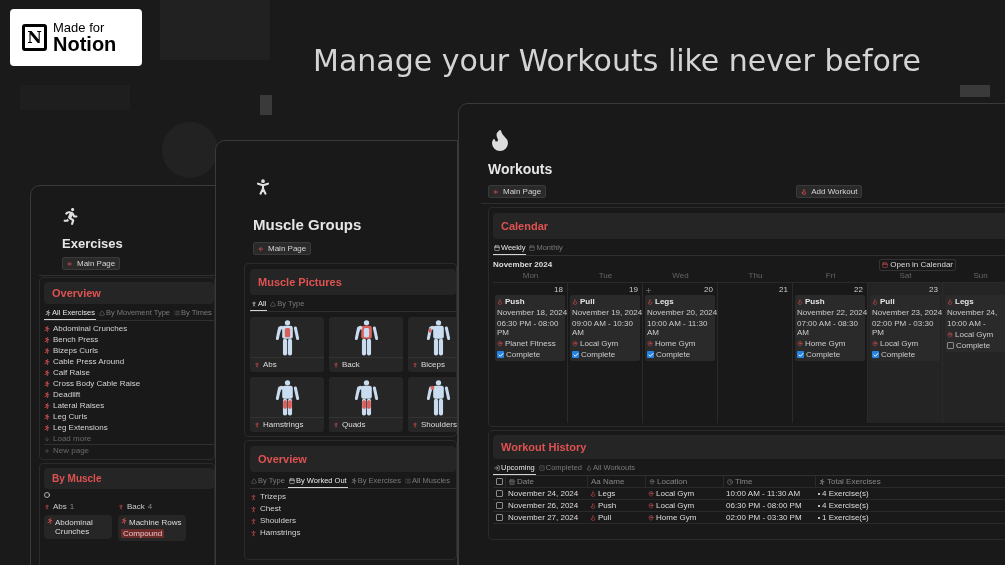  What do you see at coordinates (857, 481) in the screenshot?
I see `column-header: Total Exercises` at bounding box center [857, 481].